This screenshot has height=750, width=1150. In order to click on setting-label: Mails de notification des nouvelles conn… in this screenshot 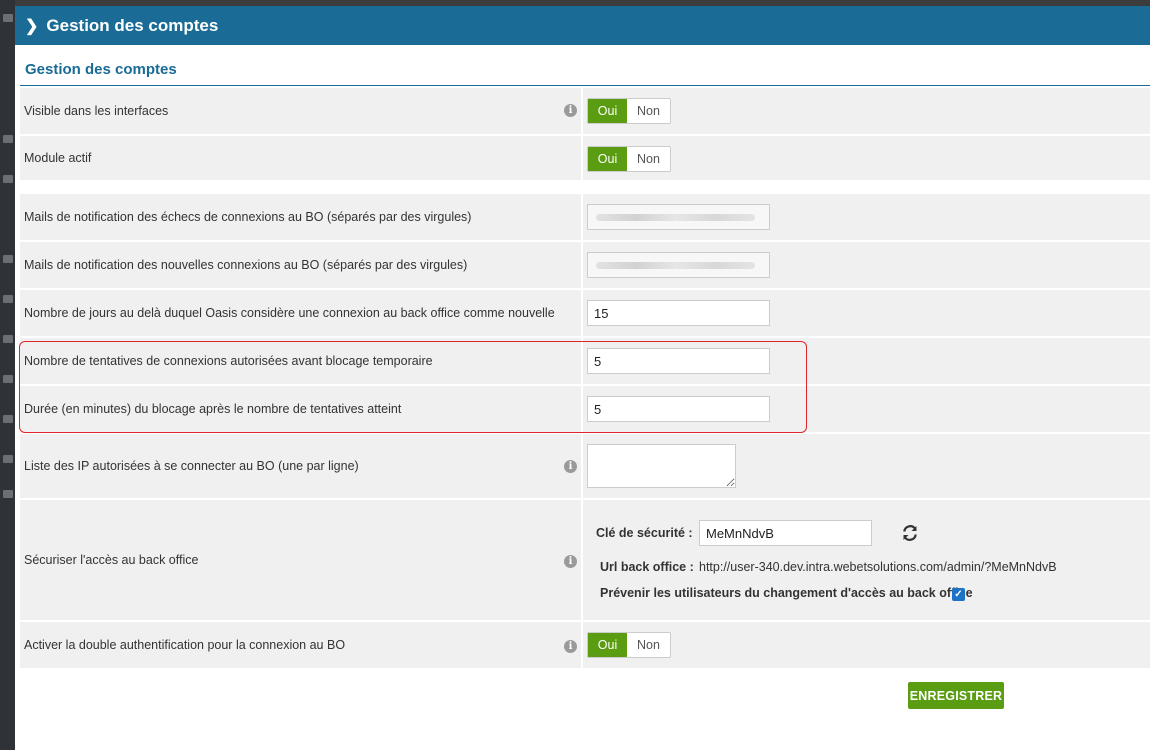, I will do `click(246, 265)`.